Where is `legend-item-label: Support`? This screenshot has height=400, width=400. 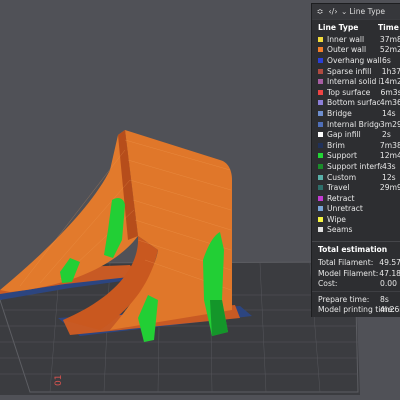
legend-item-label: Support is located at coordinates (342, 156).